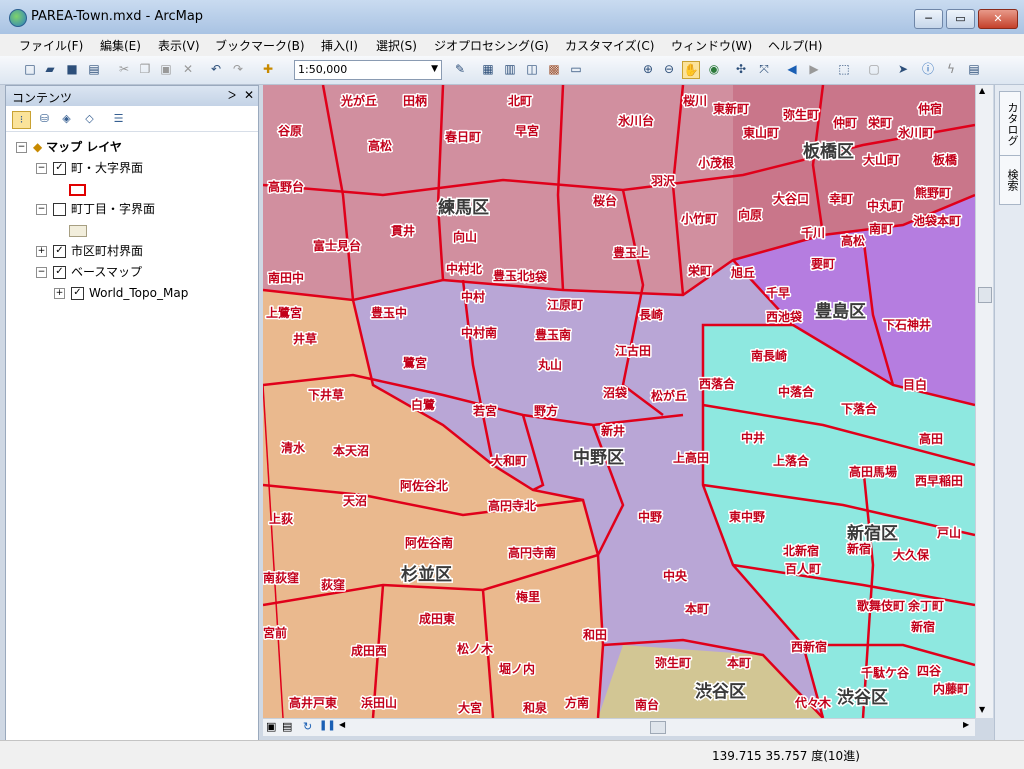  I want to click on toc-root-row: − ◆ マップ レイヤ, so click(69, 147).